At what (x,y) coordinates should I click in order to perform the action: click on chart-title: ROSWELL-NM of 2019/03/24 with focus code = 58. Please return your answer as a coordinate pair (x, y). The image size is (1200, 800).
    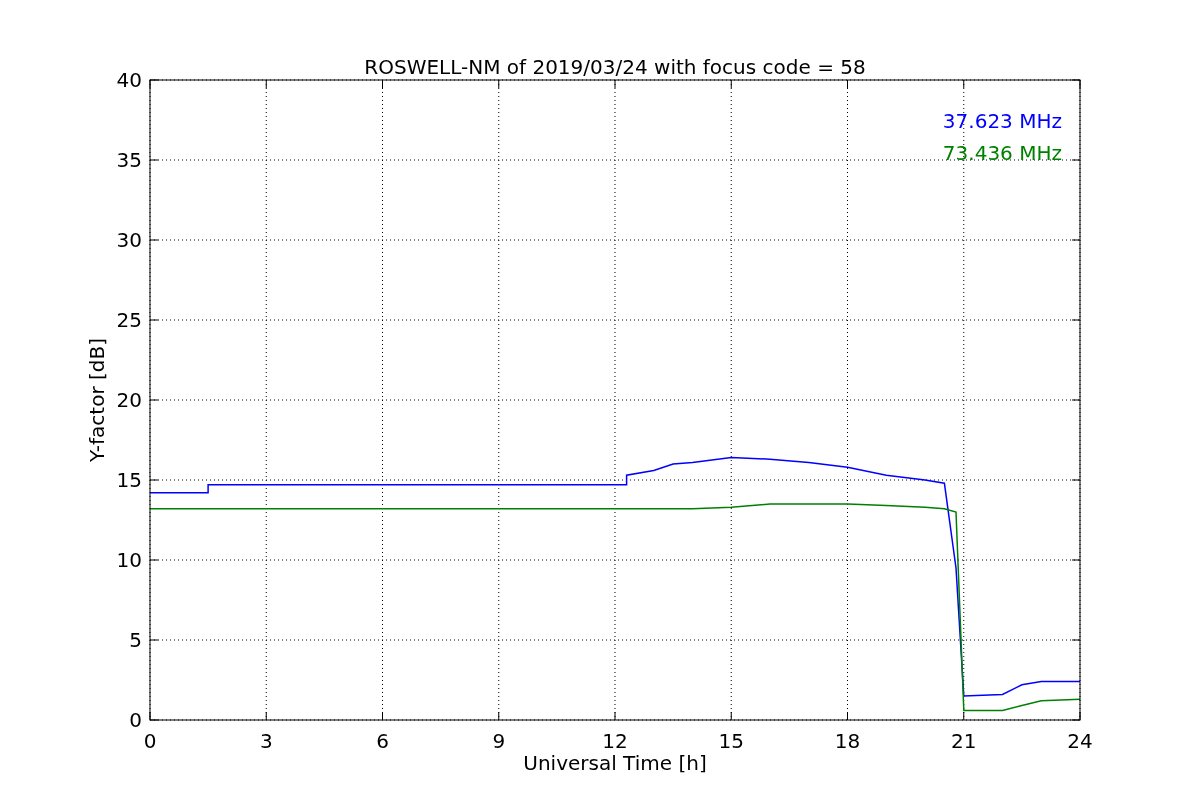
    Looking at the image, I should click on (615, 67).